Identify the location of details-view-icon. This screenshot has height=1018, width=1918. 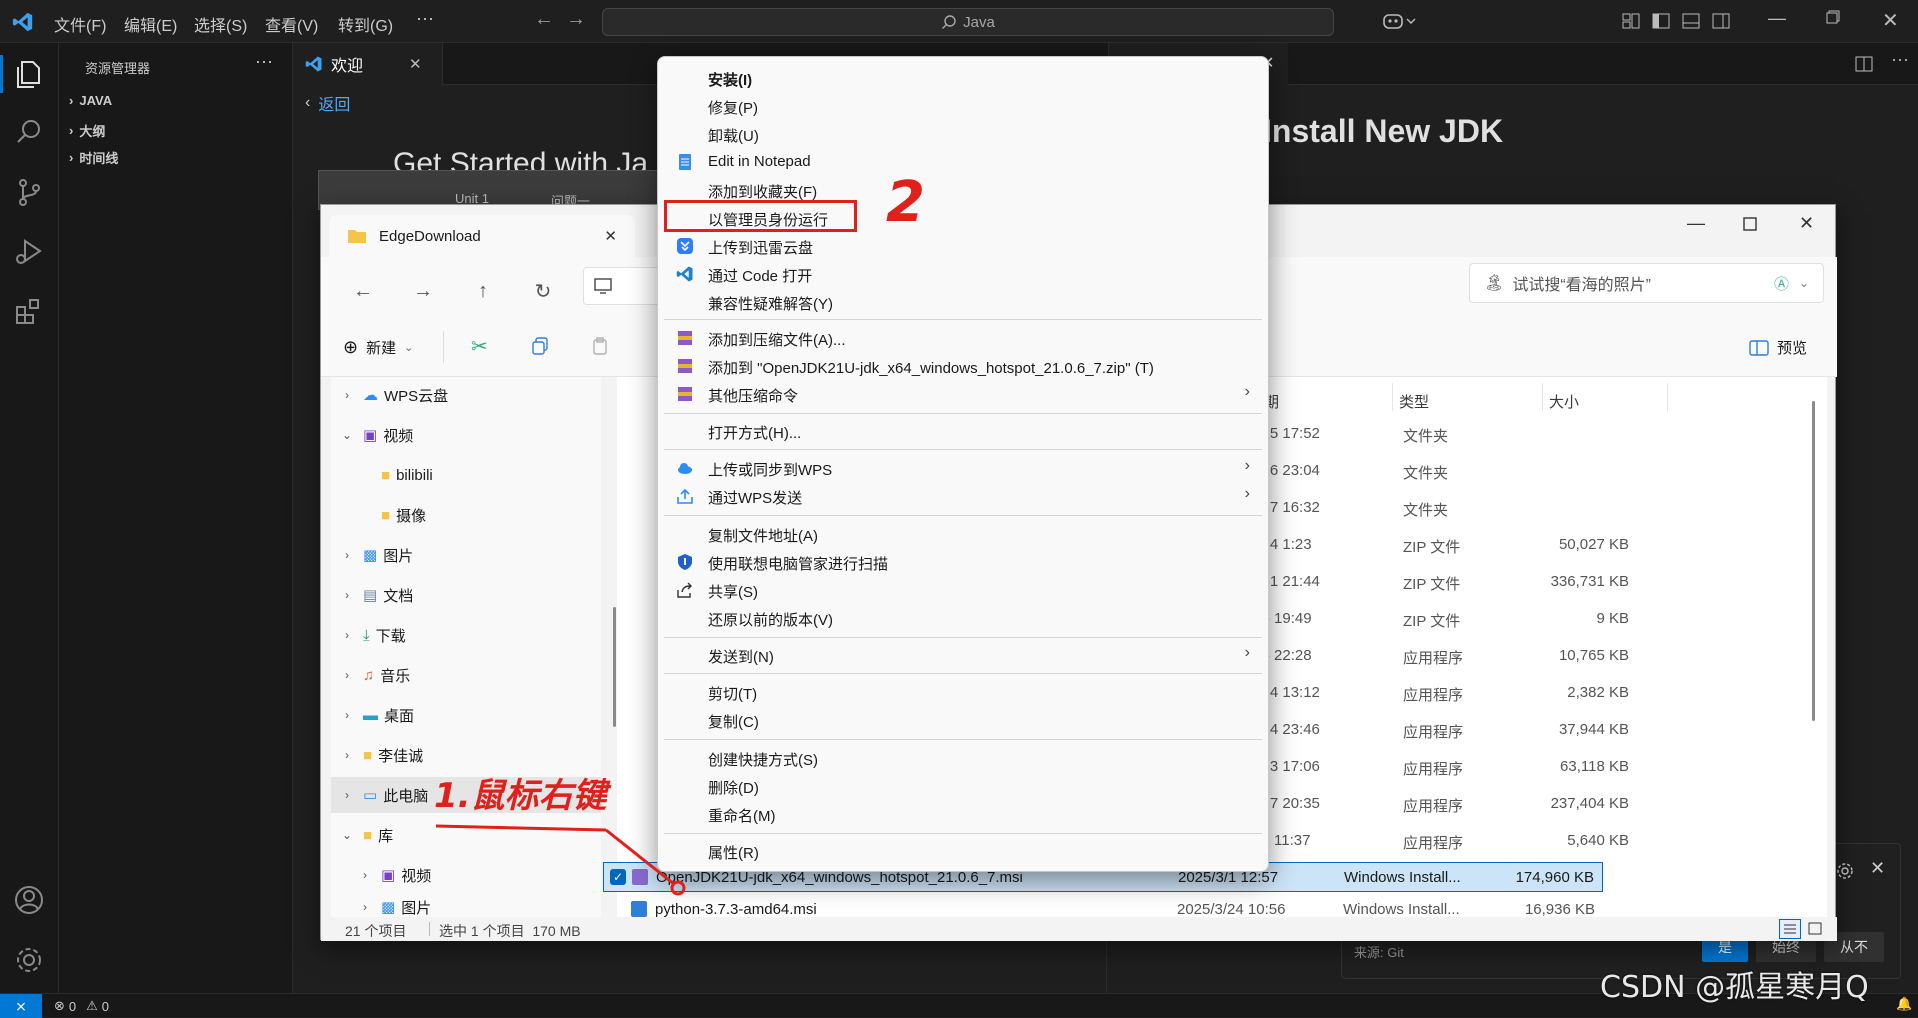
(1790, 929).